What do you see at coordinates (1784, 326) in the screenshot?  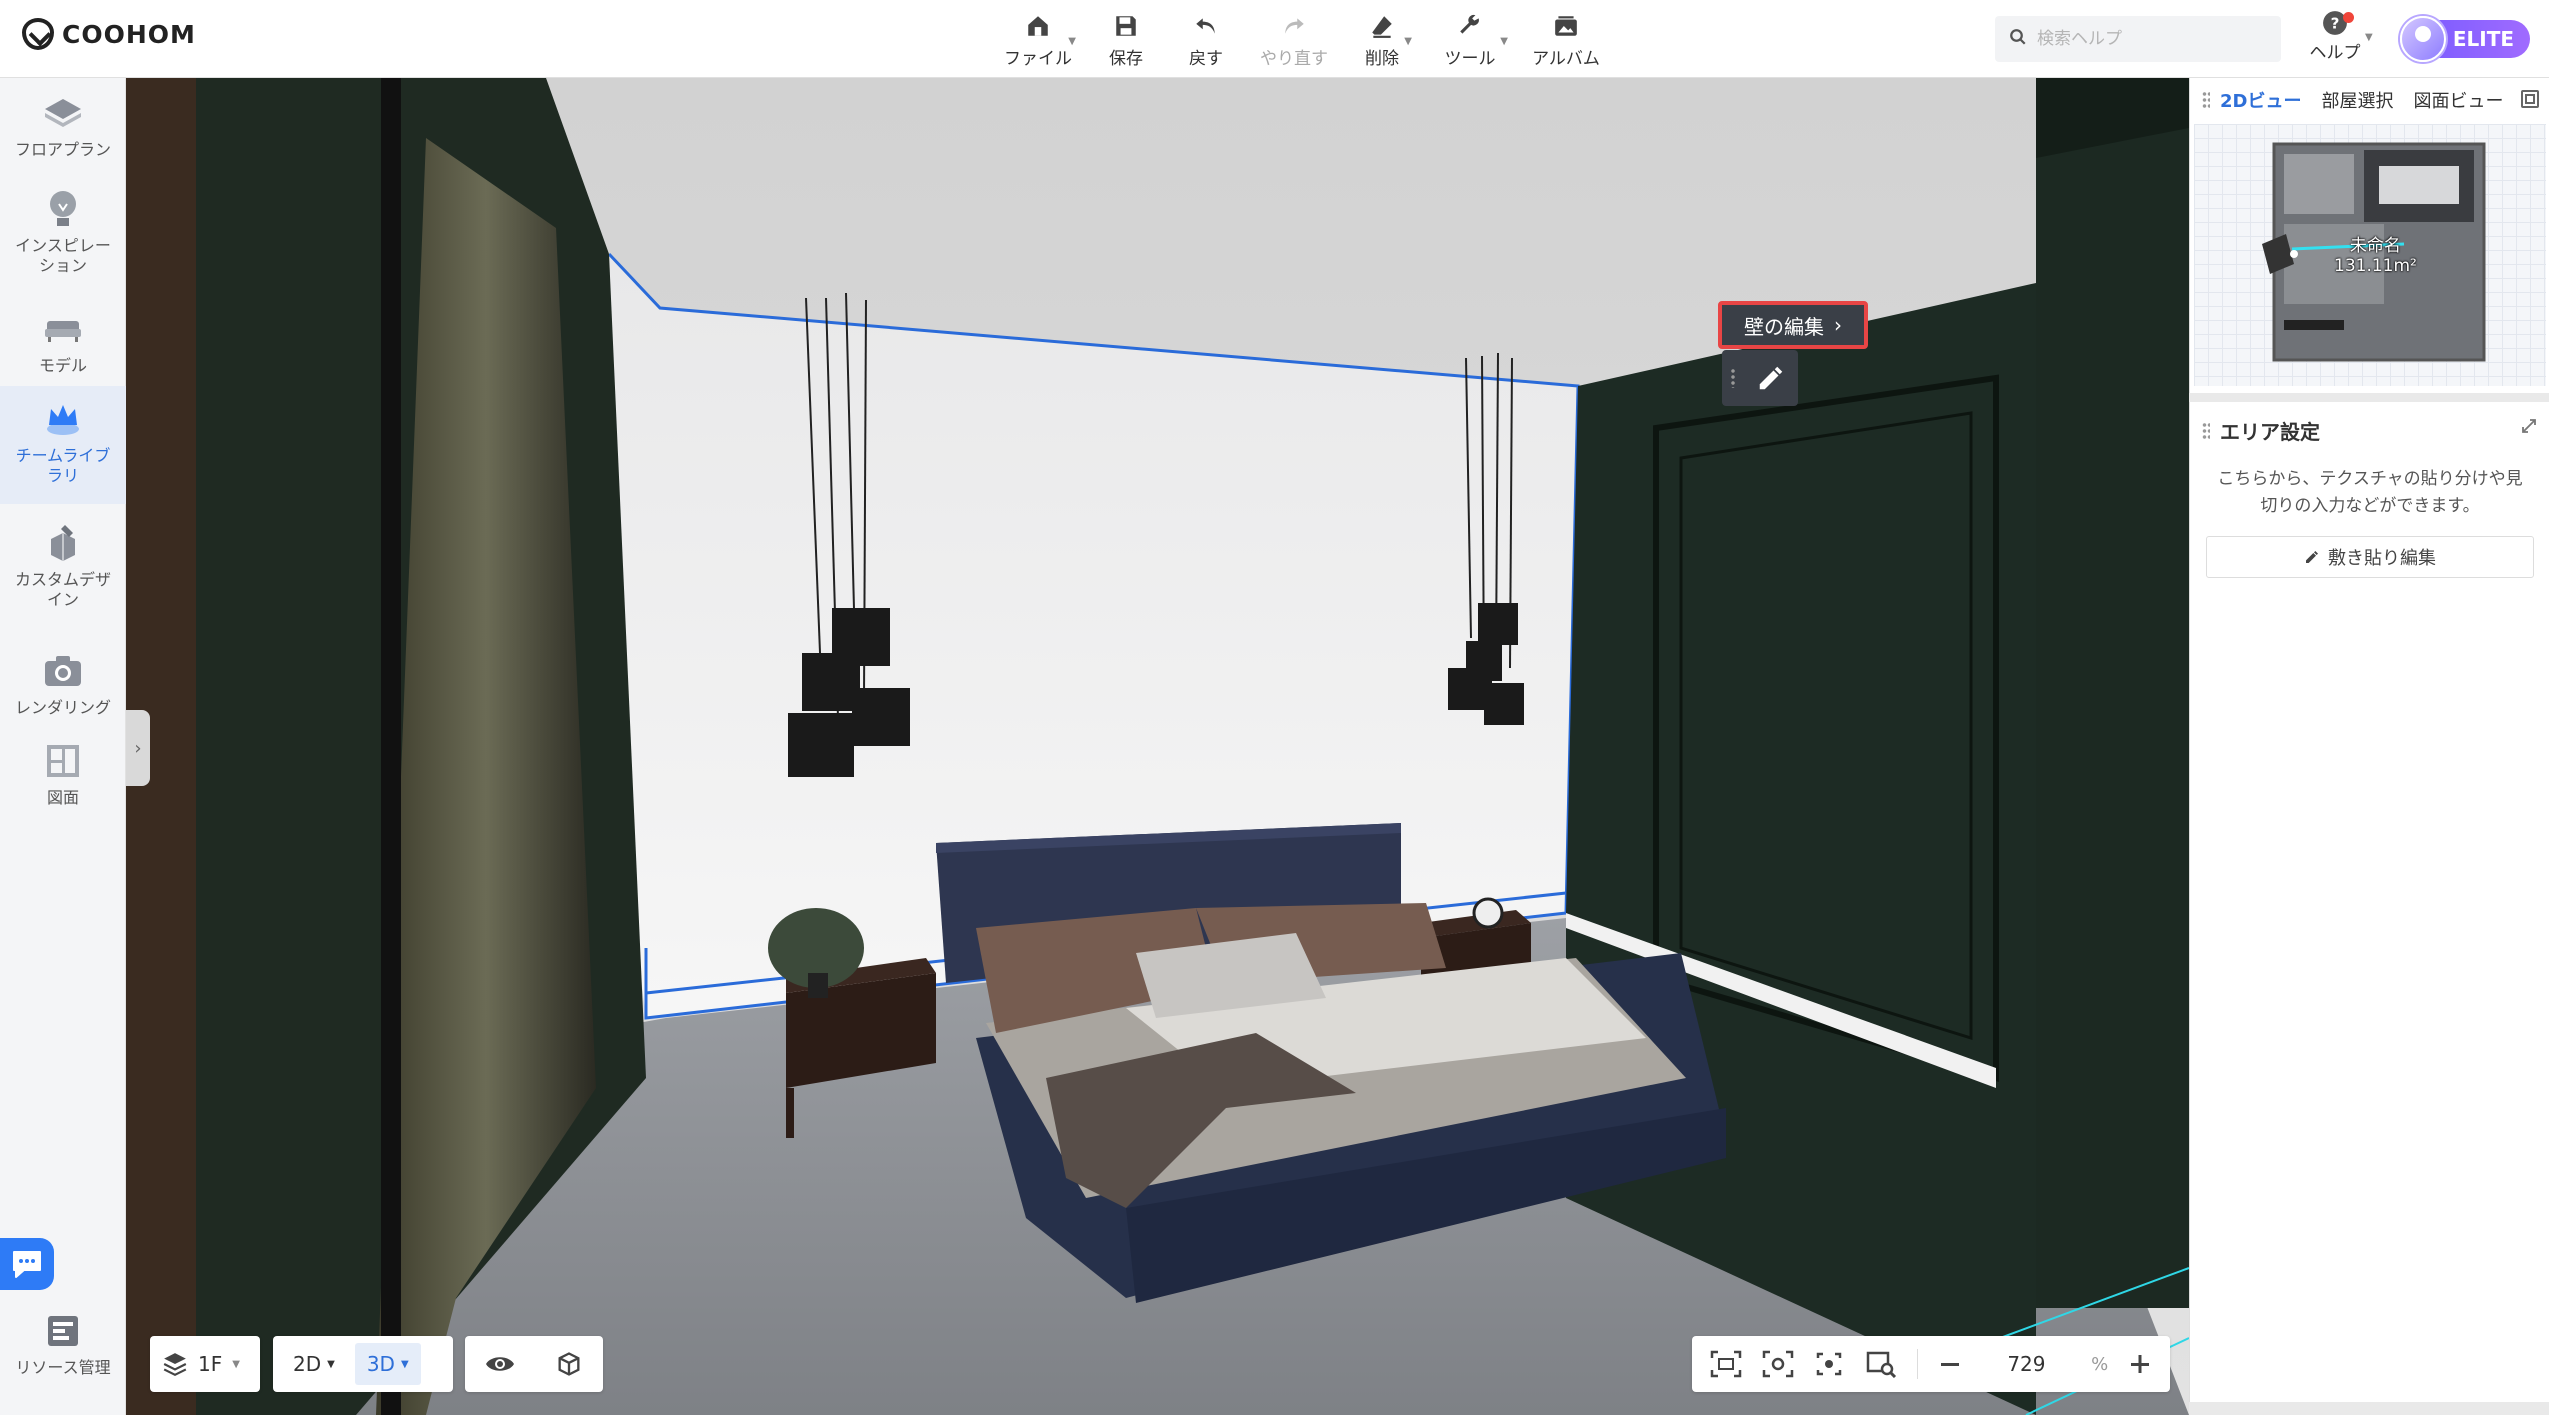 I see `wall-edit-label: 壁の編集` at bounding box center [1784, 326].